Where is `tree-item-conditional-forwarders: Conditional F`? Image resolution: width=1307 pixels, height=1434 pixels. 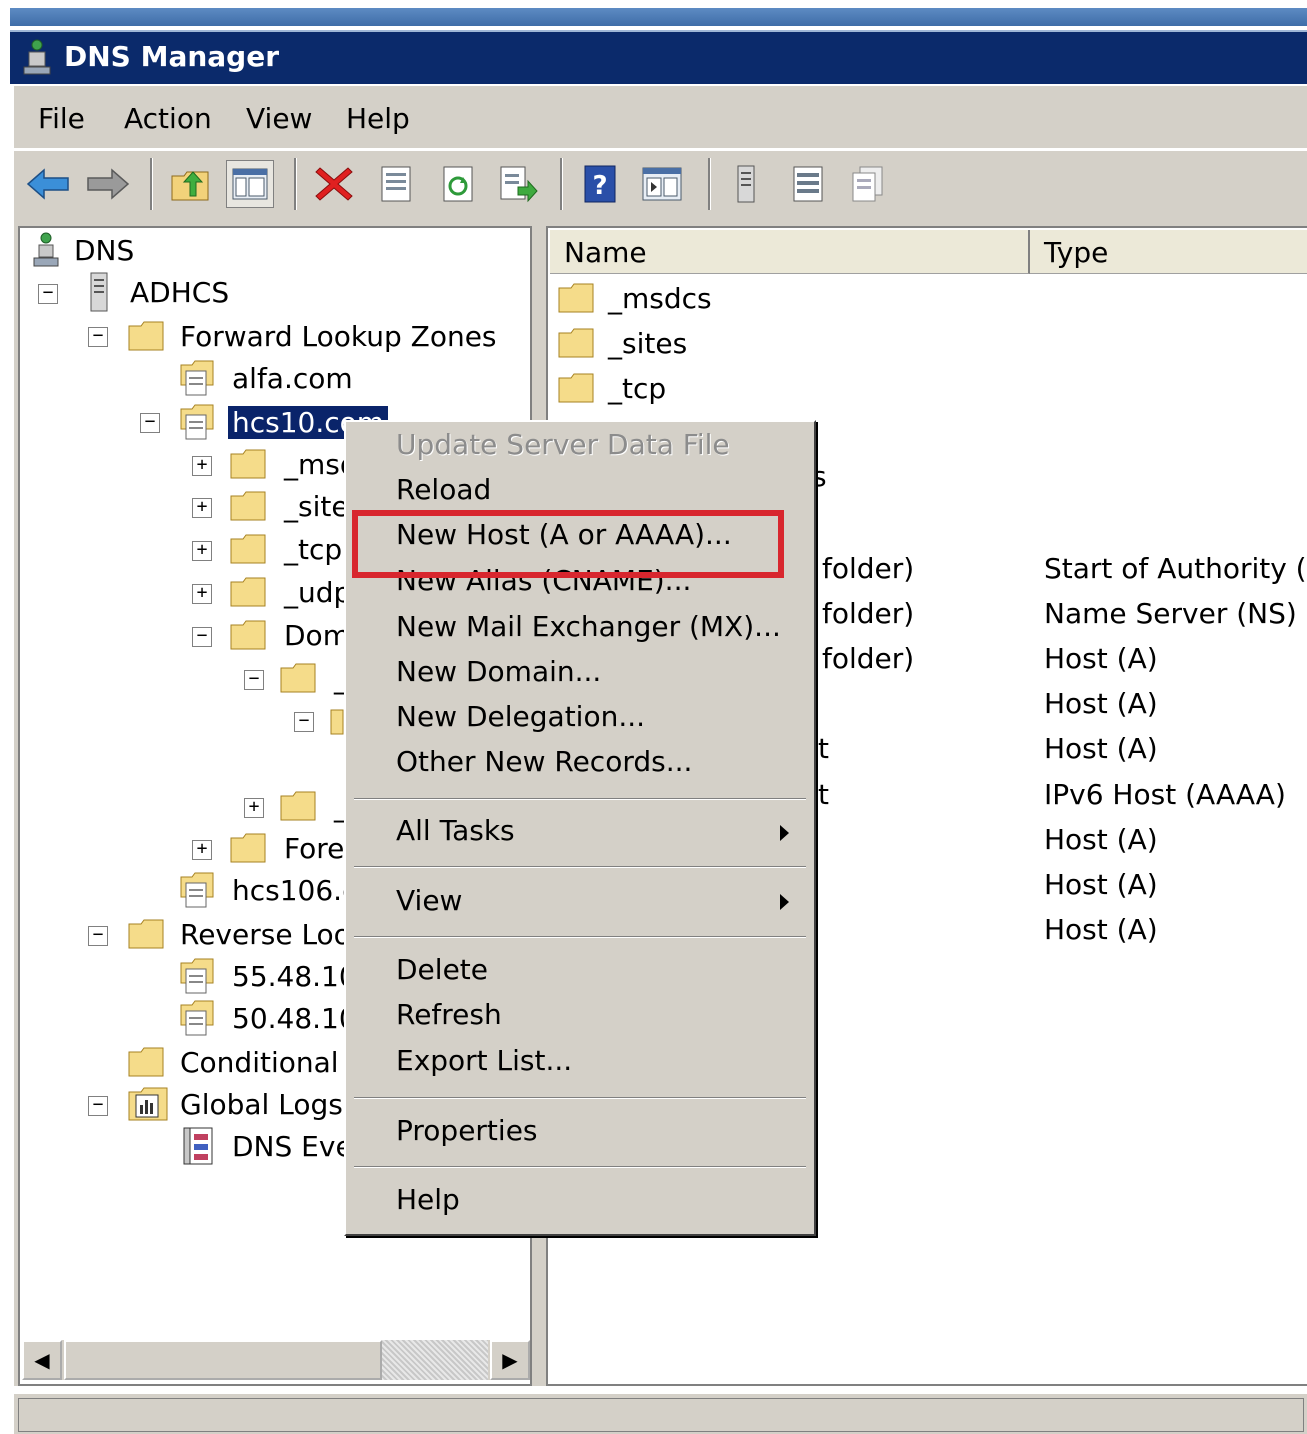 tree-item-conditional-forwarders: Conditional F is located at coordinates (246, 1062).